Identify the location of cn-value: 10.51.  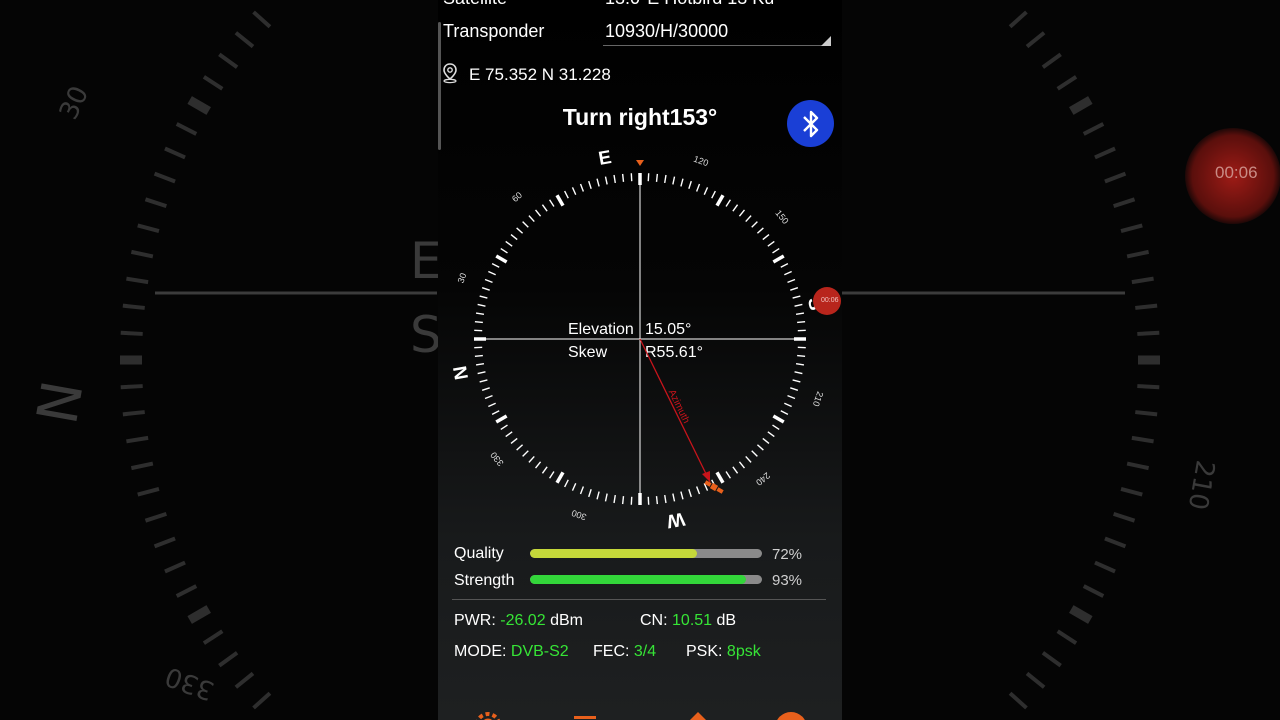
(692, 620).